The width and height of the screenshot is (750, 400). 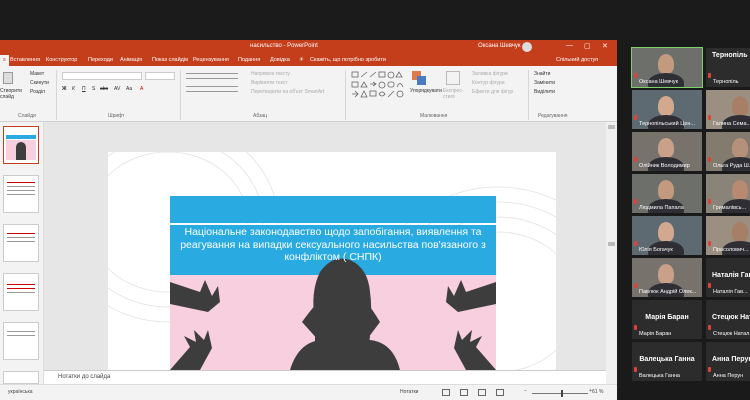 I want to click on drawing-group-label: Малювання, so click(x=434, y=116).